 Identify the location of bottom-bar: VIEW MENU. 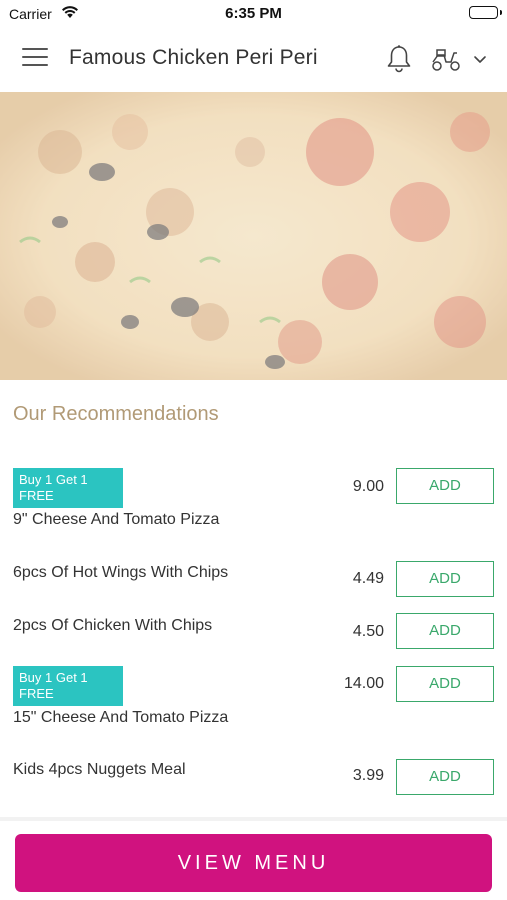
(253, 858).